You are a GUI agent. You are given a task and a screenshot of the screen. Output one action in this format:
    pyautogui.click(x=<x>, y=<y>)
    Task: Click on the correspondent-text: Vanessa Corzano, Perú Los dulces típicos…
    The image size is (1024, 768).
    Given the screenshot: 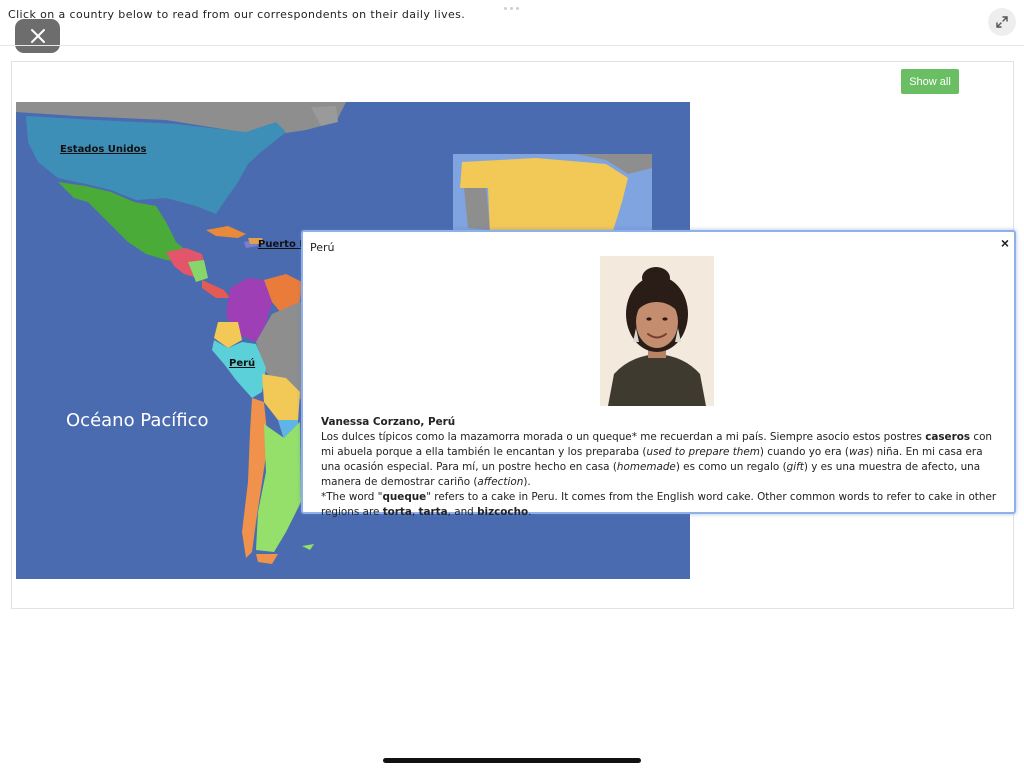 What is the action you would take?
    pyautogui.click(x=663, y=467)
    